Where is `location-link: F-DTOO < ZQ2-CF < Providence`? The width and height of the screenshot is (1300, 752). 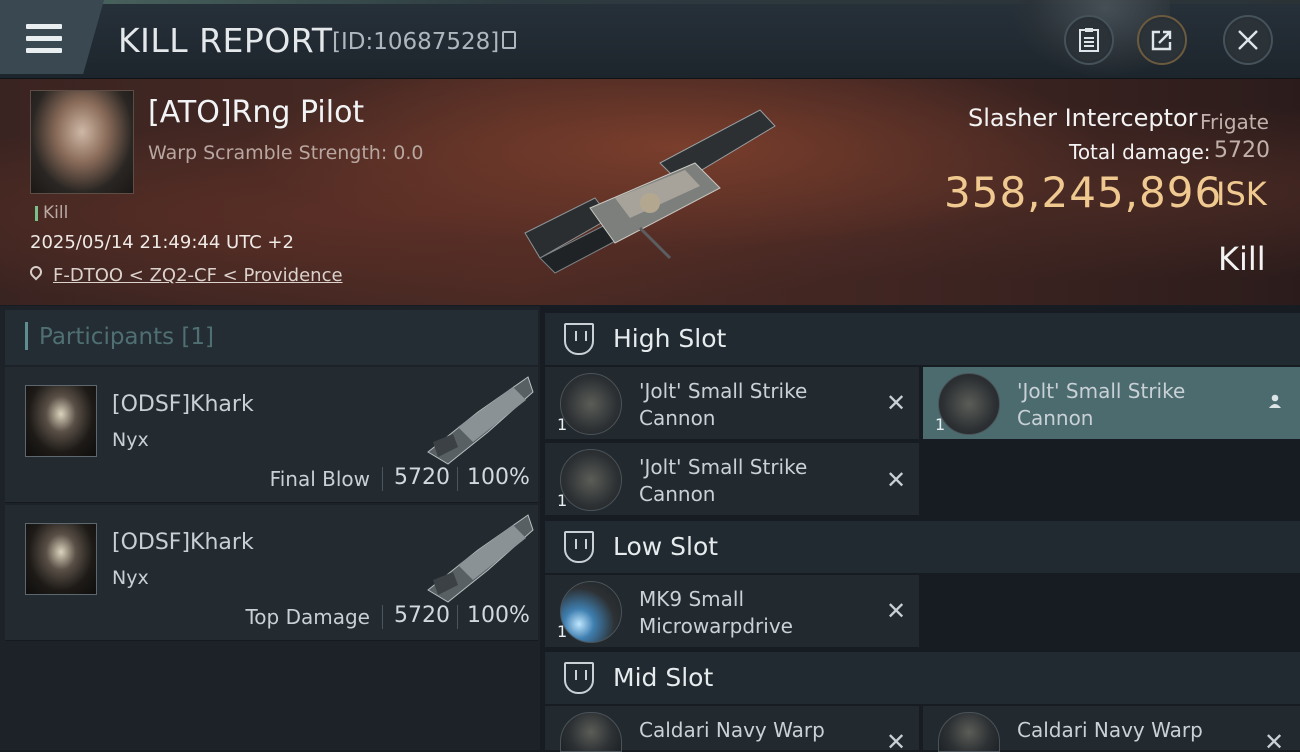 location-link: F-DTOO < ZQ2-CF < Providence is located at coordinates (198, 275).